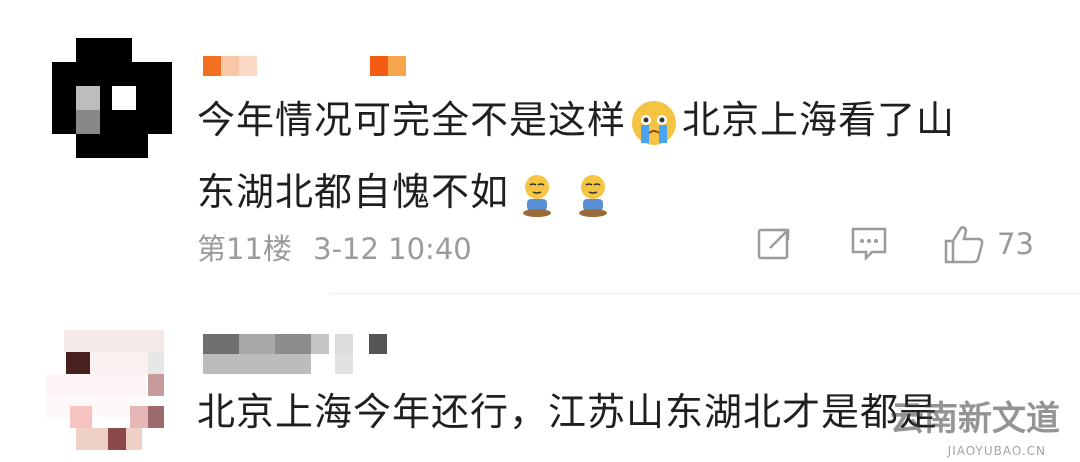 The width and height of the screenshot is (1080, 462). I want to click on comment-text-segment: 北京上海今年还行，江苏山东湖北才是都是, so click(568, 412).